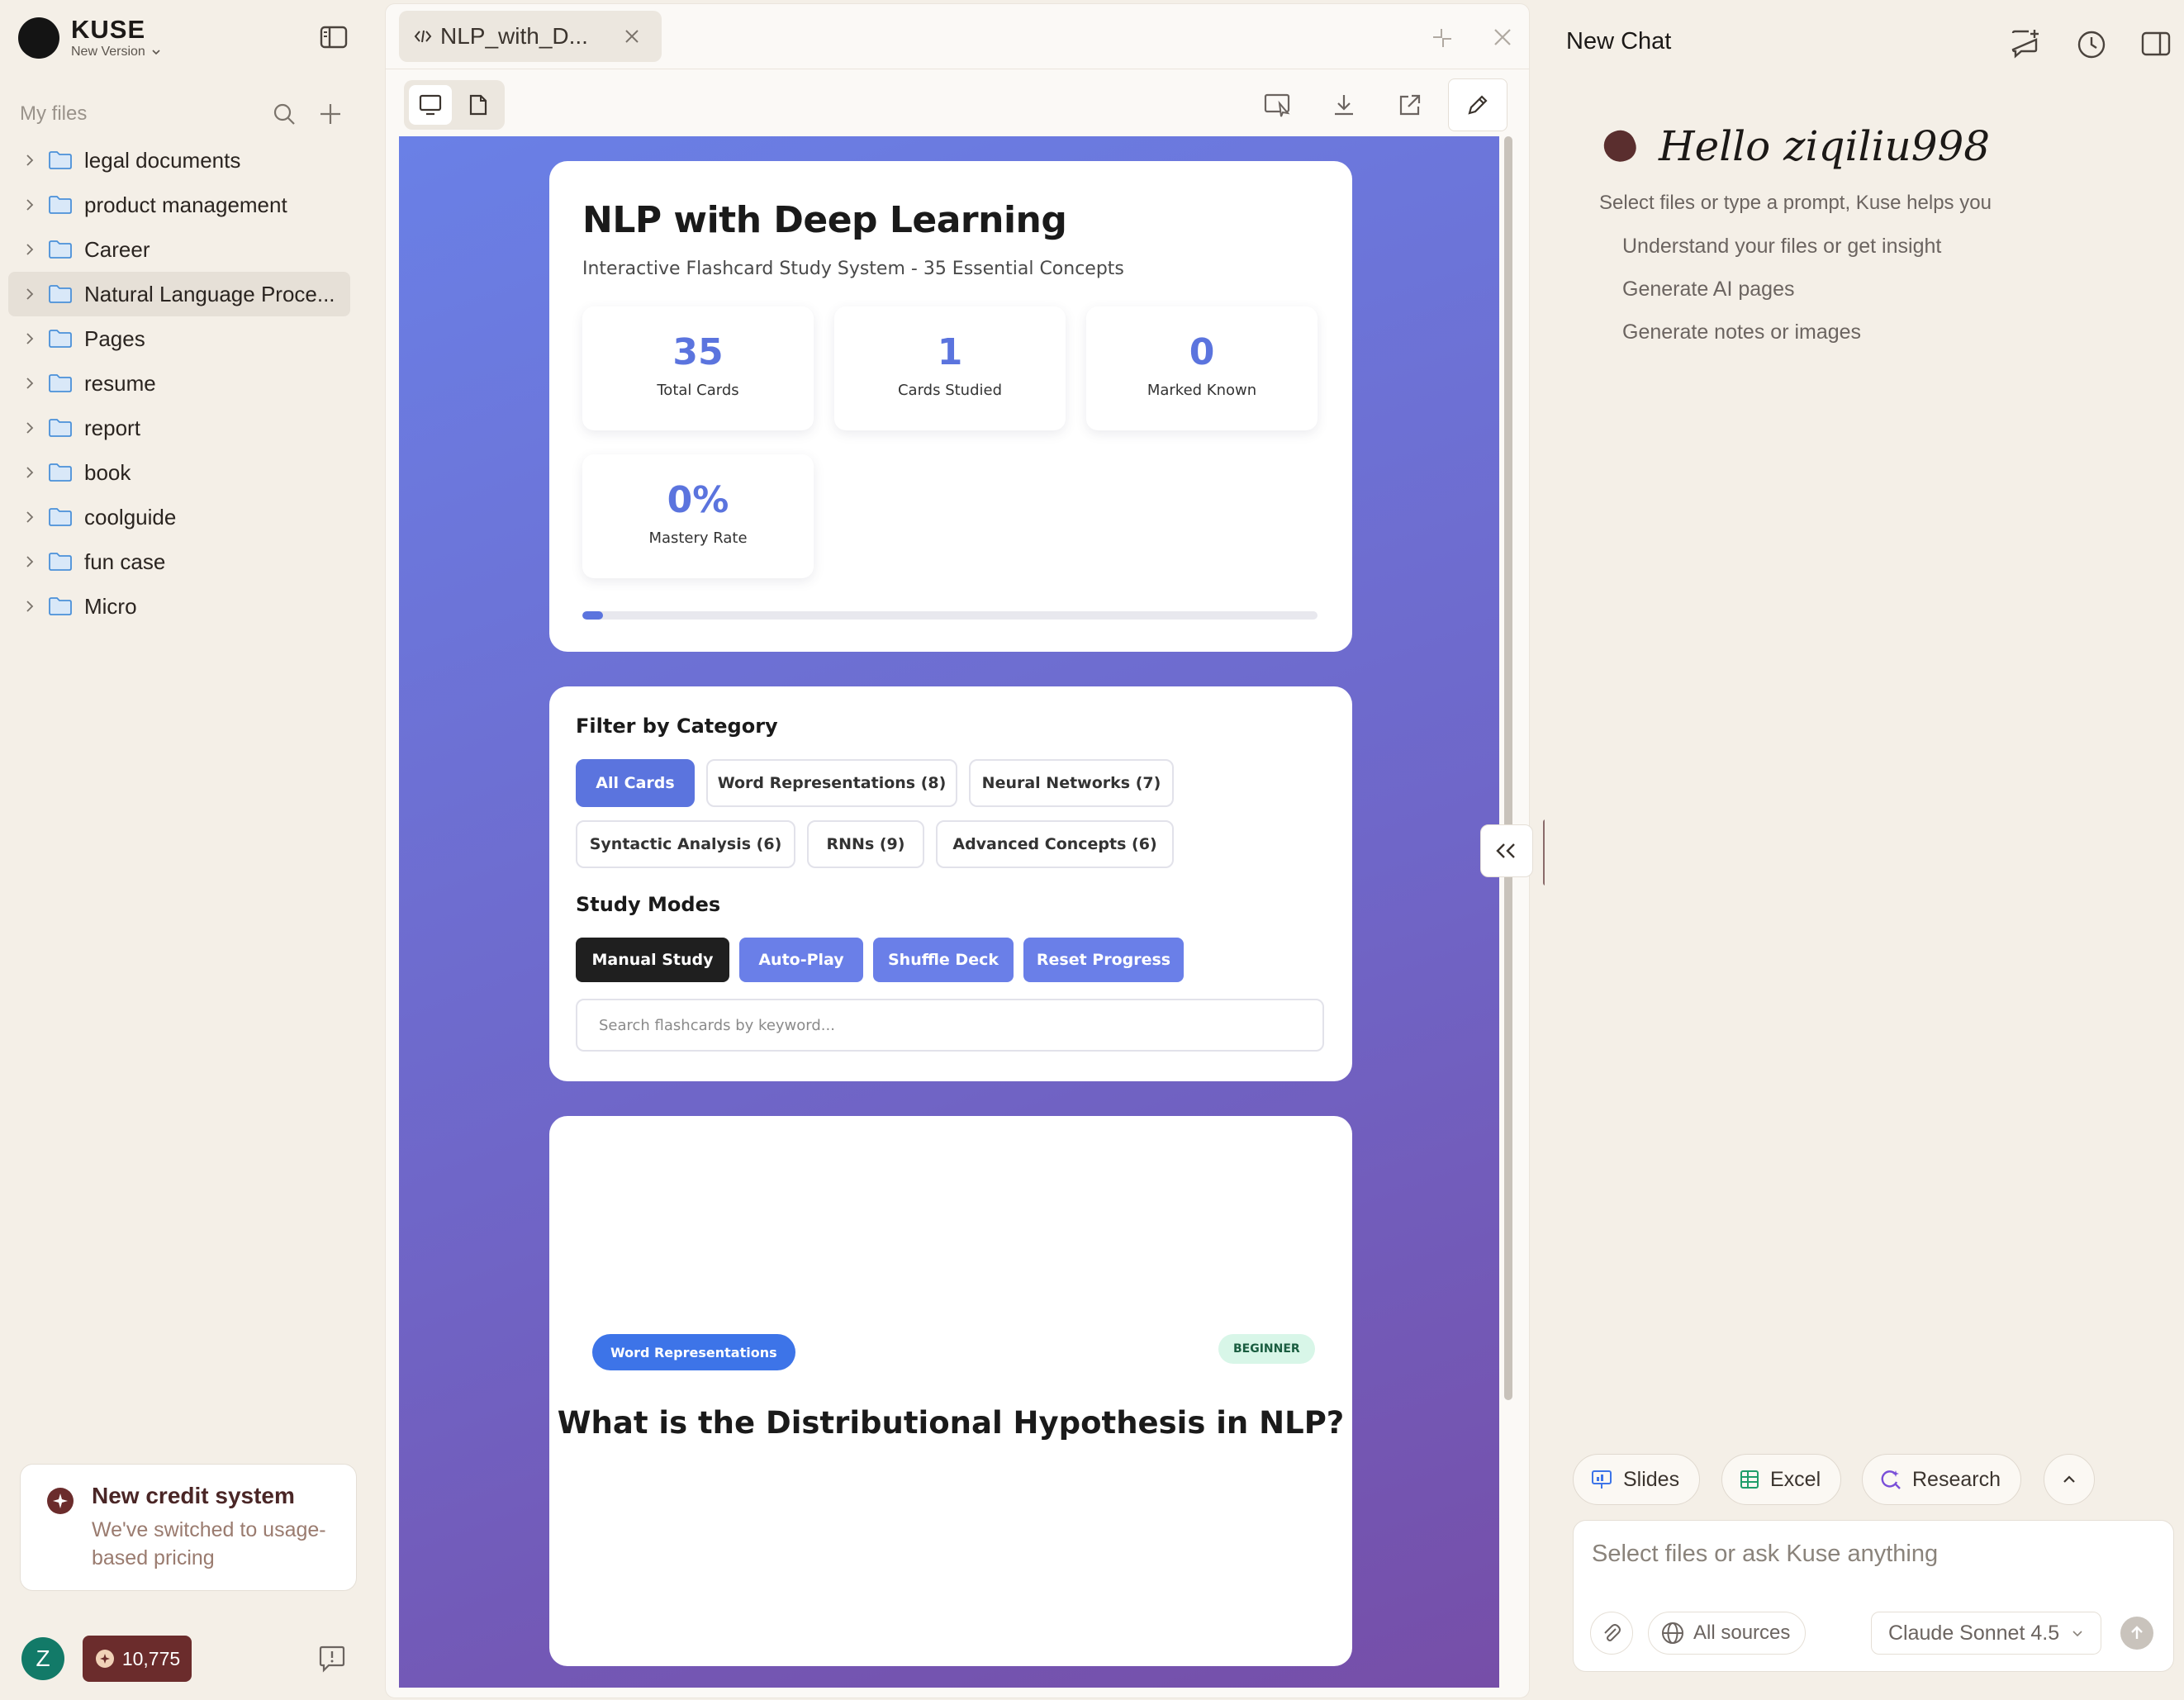 The height and width of the screenshot is (1700, 2184). What do you see at coordinates (108, 52) in the screenshot?
I see `version-label: New Version` at bounding box center [108, 52].